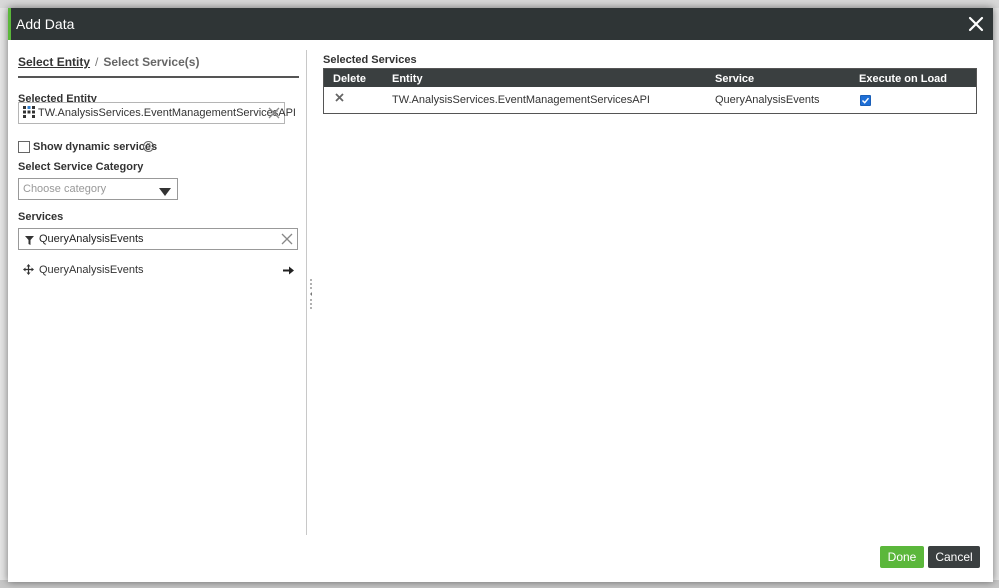 This screenshot has width=999, height=588. I want to click on dialog-title: Add Data, so click(45, 24).